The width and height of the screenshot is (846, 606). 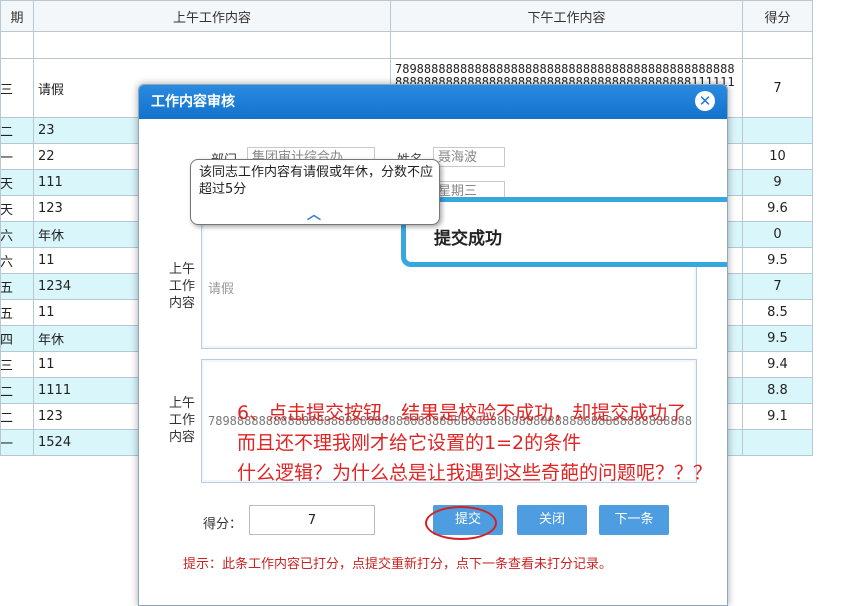 I want to click on row-date: 期四, so click(x=17, y=338).